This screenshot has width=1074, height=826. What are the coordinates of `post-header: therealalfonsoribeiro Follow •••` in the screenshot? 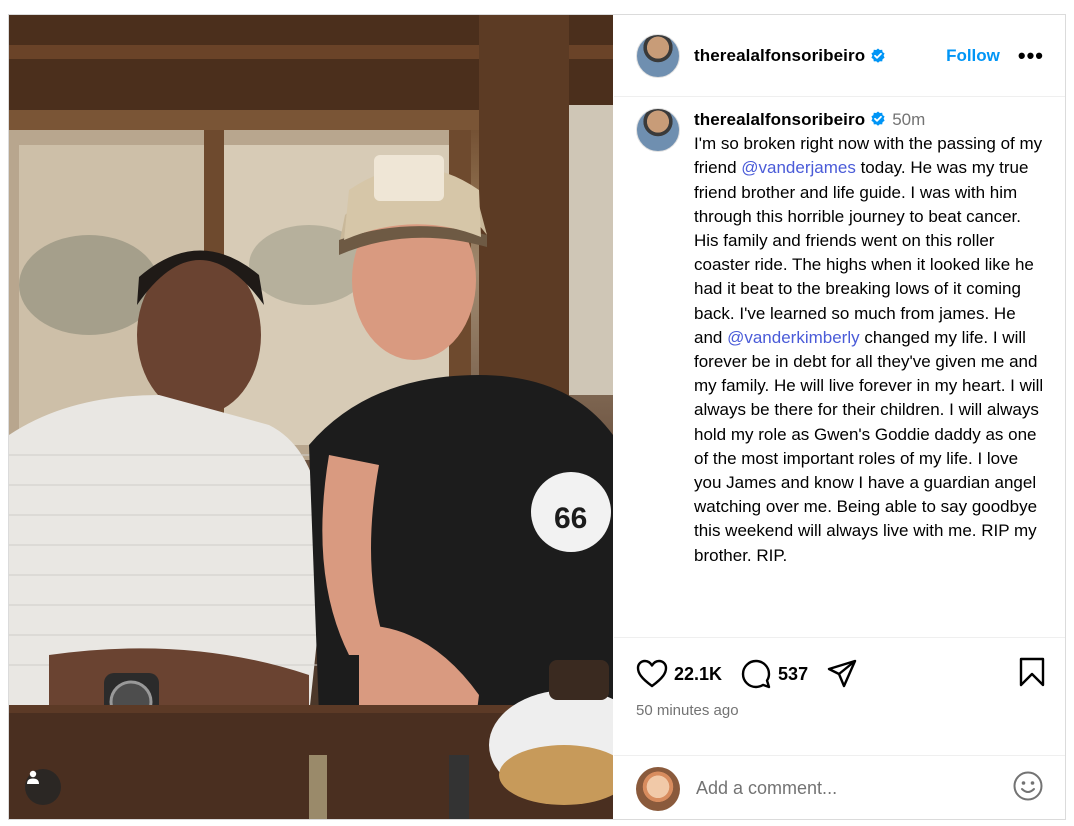 It's located at (839, 56).